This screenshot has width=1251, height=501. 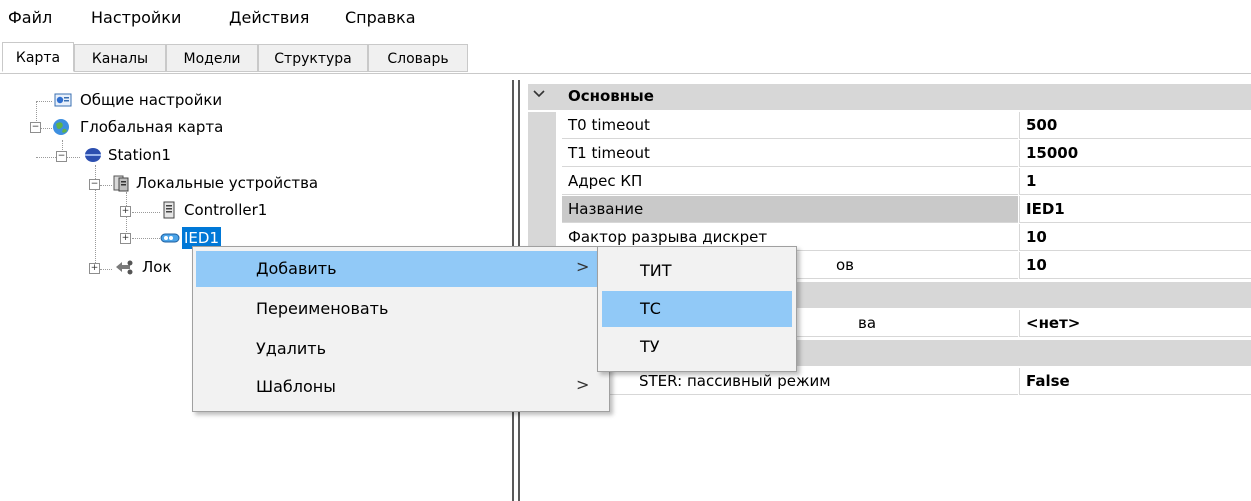 What do you see at coordinates (1135, 209) in the screenshot?
I see `property-value: IED1` at bounding box center [1135, 209].